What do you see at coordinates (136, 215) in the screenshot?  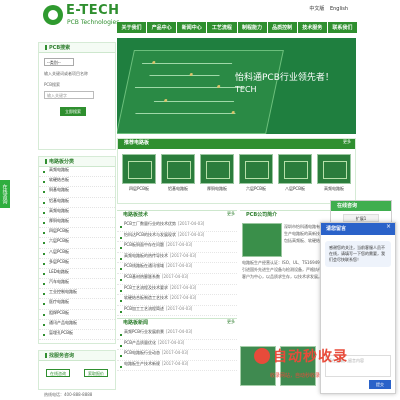 I see `tech-news-title-text: 电路板技术` at bounding box center [136, 215].